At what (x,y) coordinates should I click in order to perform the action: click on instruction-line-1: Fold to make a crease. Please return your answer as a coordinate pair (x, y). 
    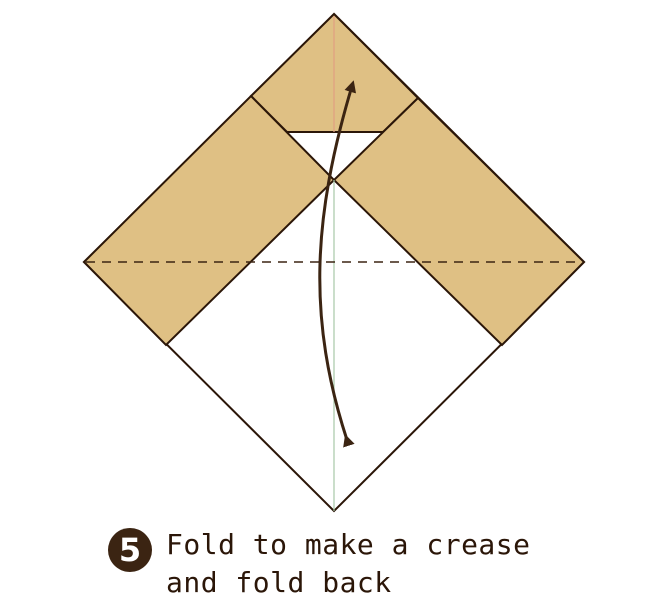
    Looking at the image, I should click on (348, 544).